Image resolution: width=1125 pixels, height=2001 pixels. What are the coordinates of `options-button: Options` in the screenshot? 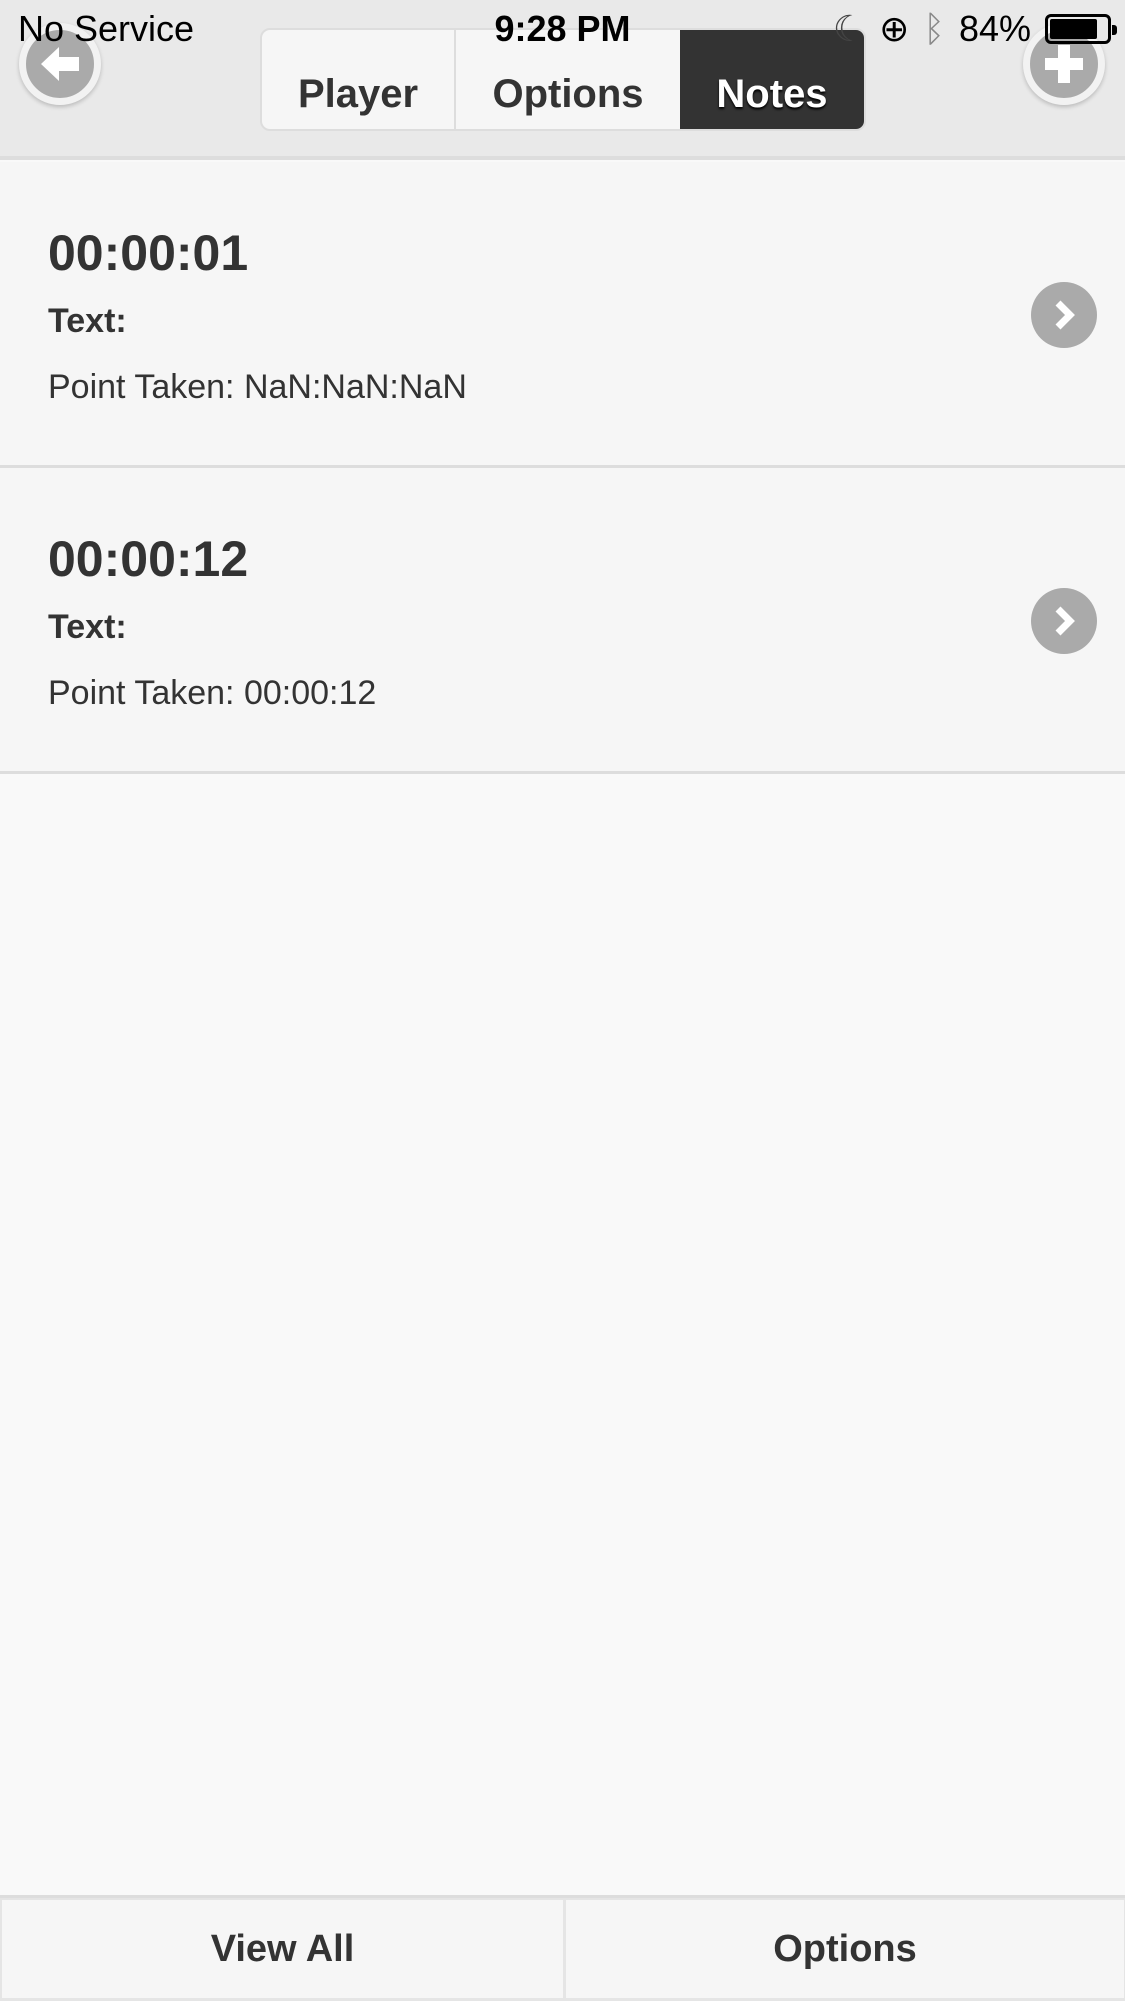 It's located at (845, 1949).